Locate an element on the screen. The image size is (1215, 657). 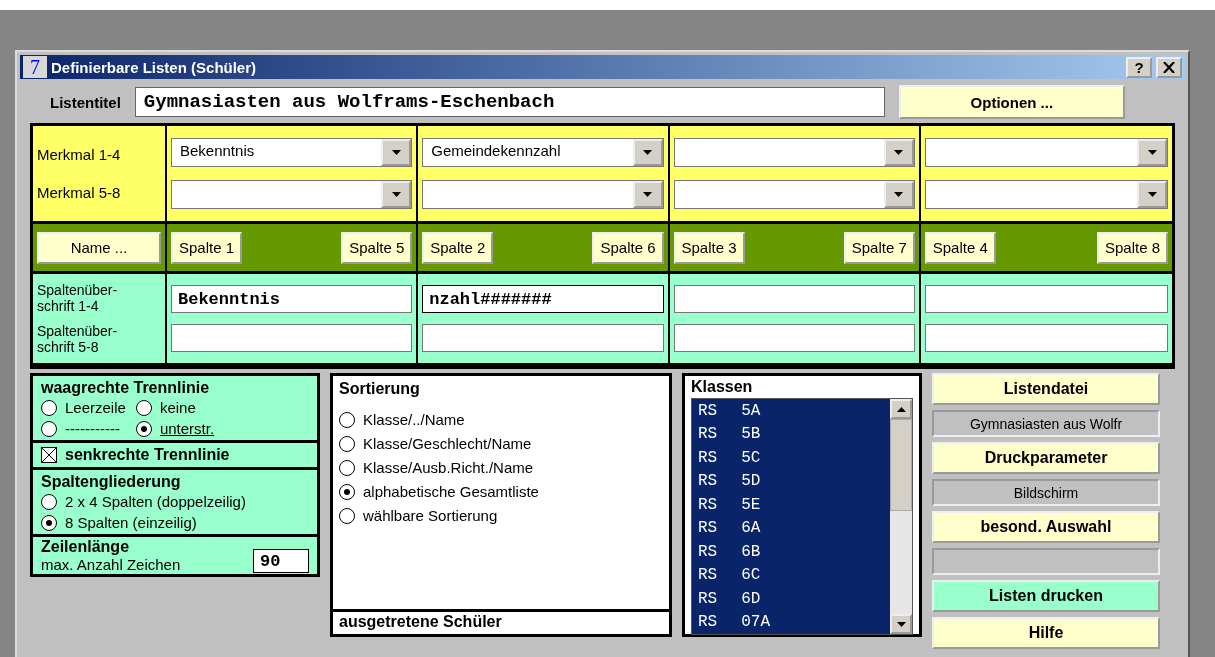
radio-option: alphabetische Gesamtliste is located at coordinates (501, 491).